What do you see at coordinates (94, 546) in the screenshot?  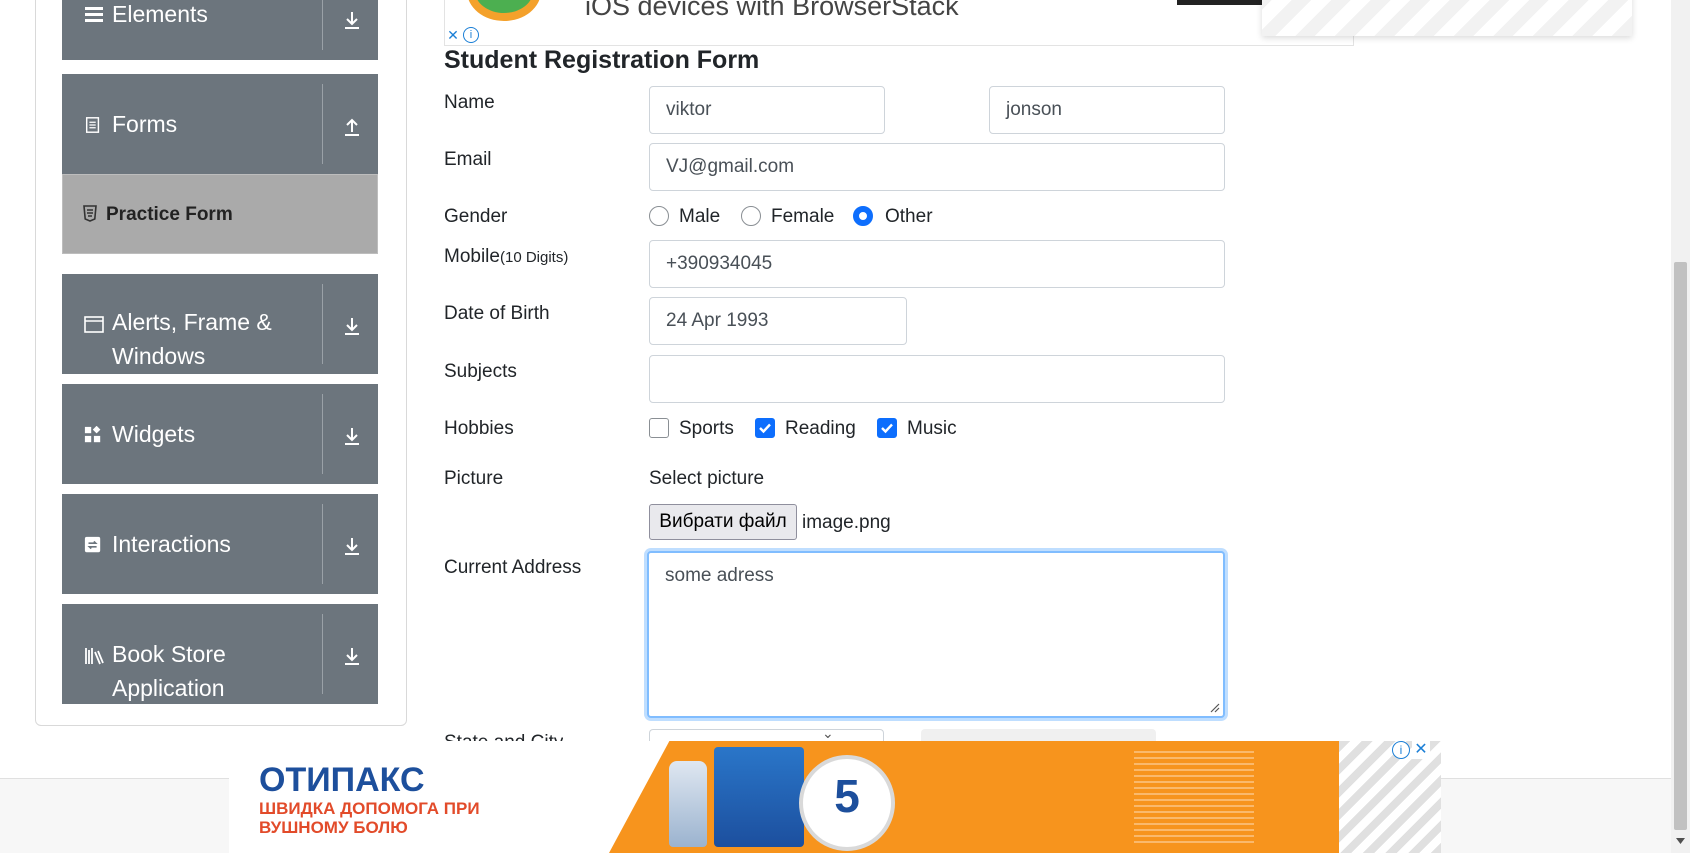 I see `interactions-icon` at bounding box center [94, 546].